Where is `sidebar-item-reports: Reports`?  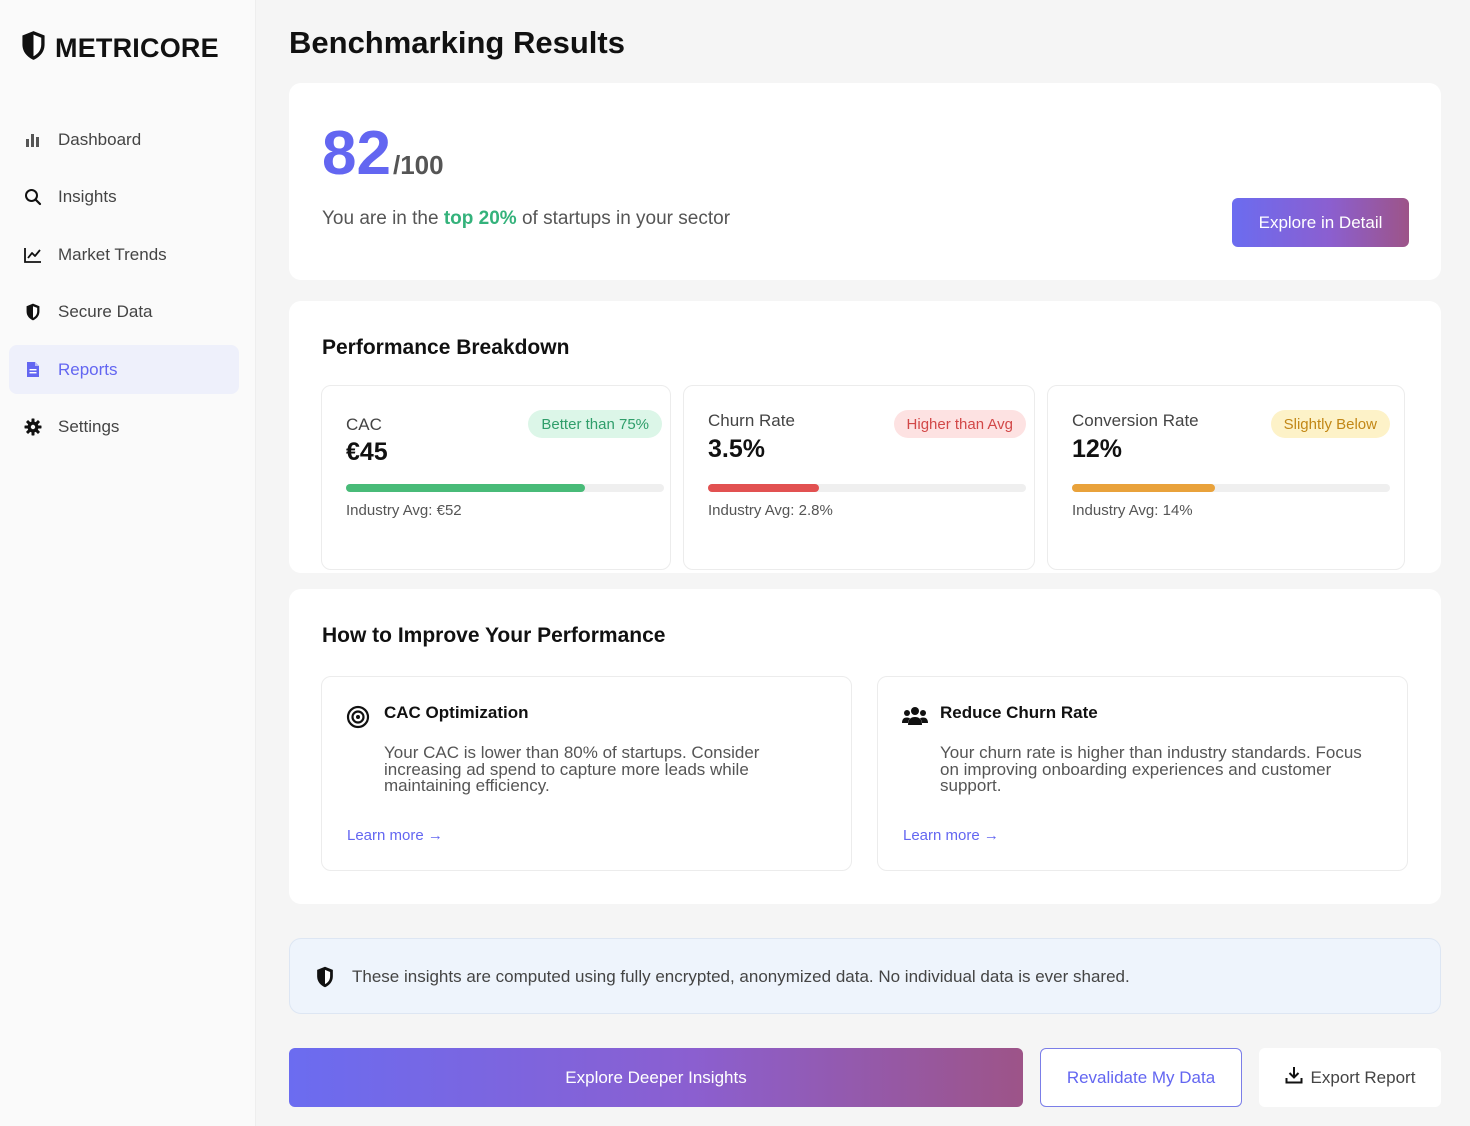
sidebar-item-reports: Reports is located at coordinates (124, 369).